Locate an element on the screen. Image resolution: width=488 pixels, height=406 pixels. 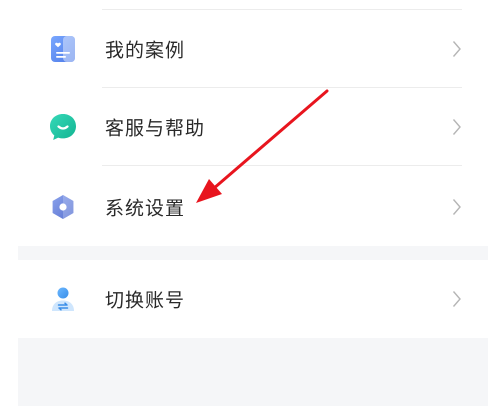
row-divider is located at coordinates (282, 165).